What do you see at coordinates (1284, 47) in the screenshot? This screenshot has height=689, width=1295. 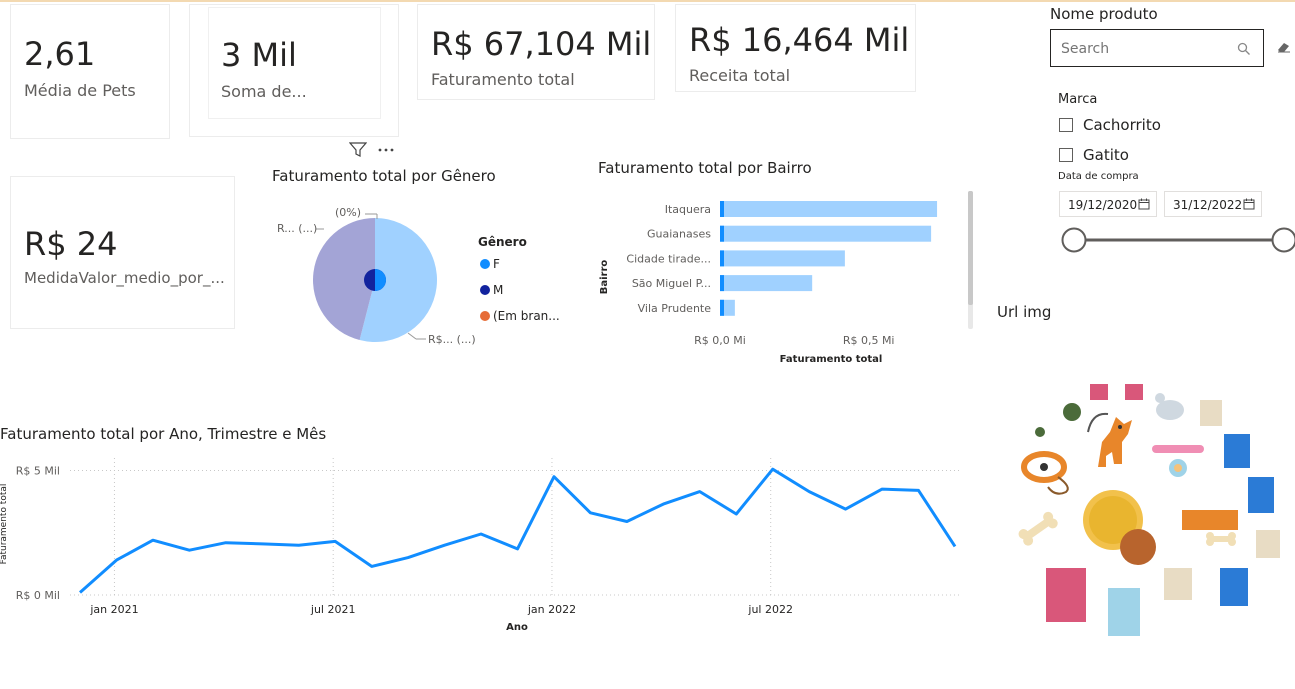 I see `eraser-icon` at bounding box center [1284, 47].